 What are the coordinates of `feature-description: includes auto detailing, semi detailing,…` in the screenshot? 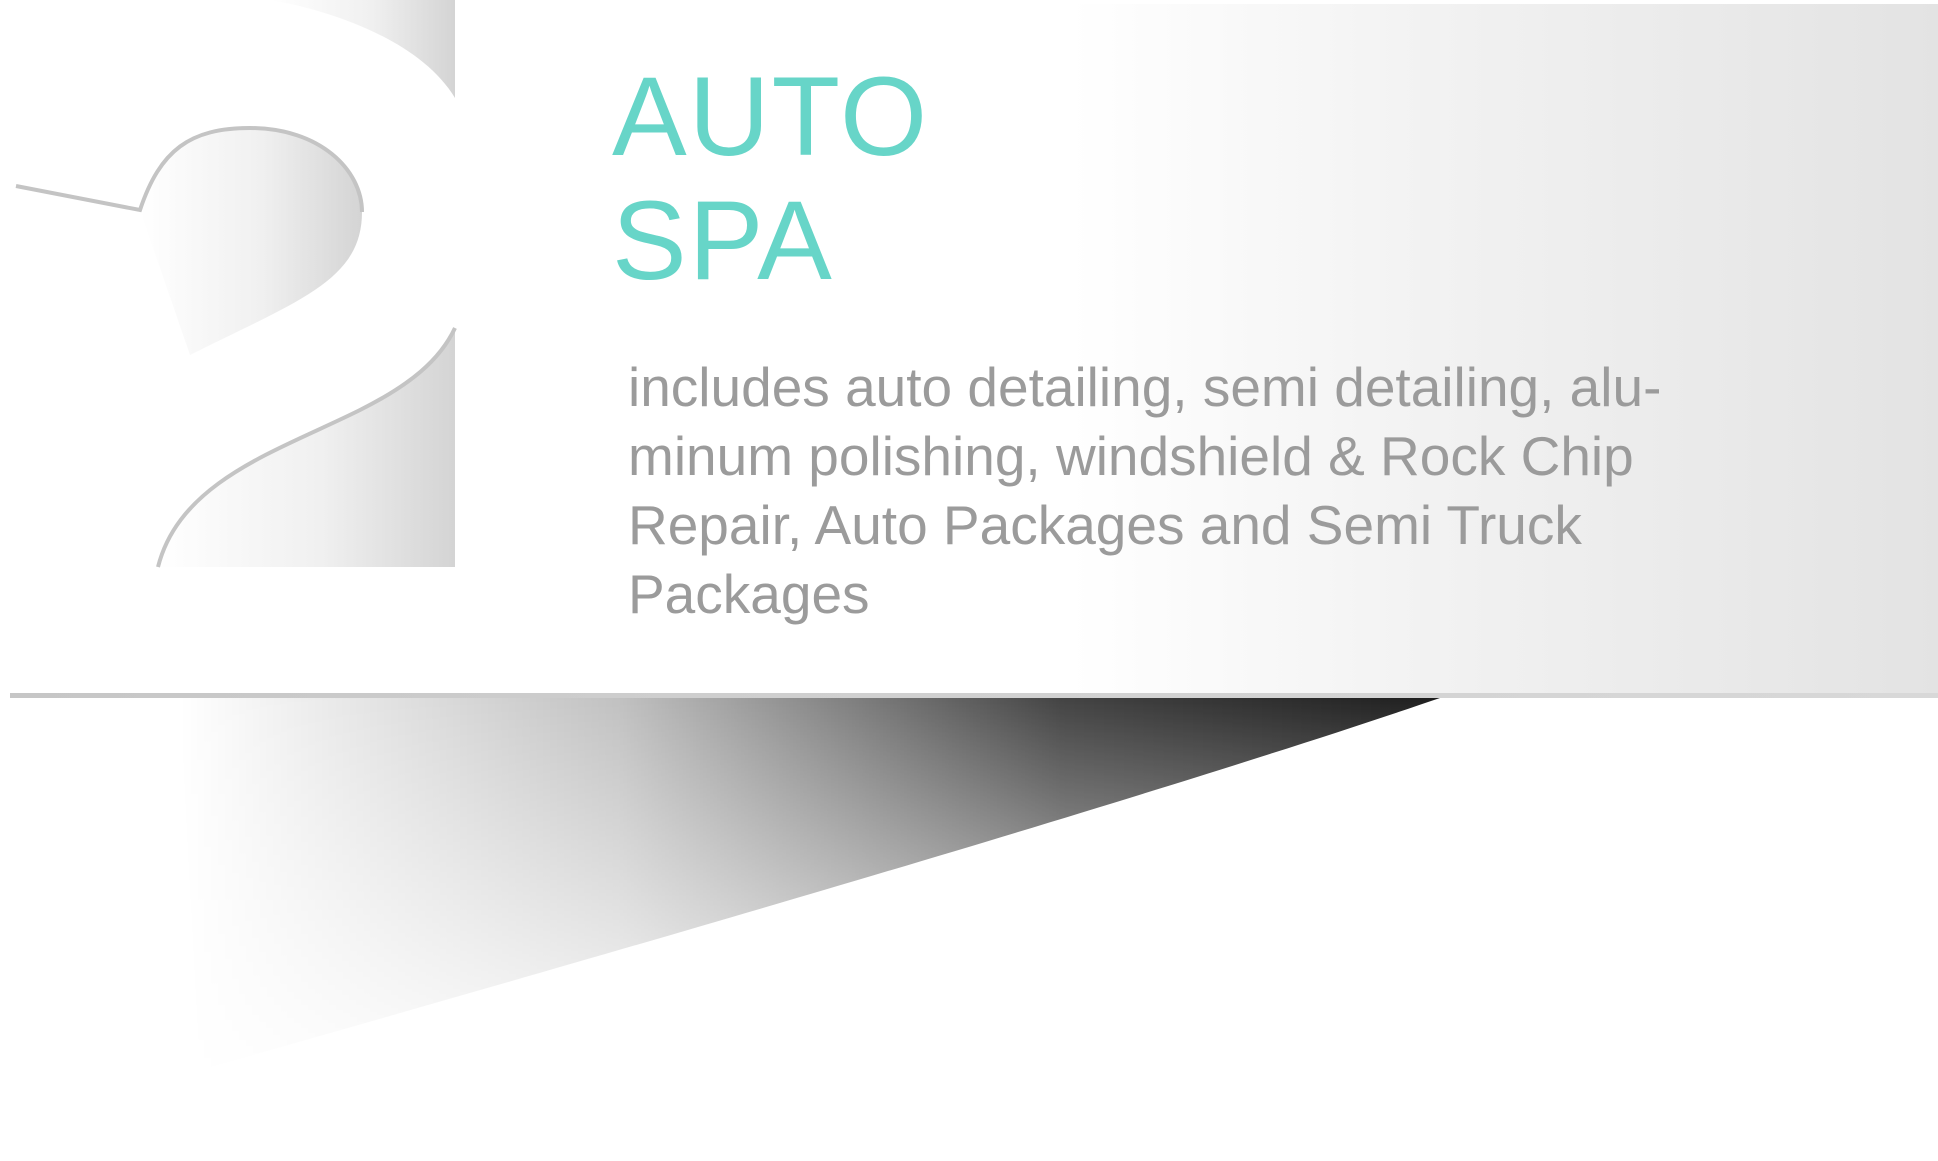 It's located at (1145, 490).